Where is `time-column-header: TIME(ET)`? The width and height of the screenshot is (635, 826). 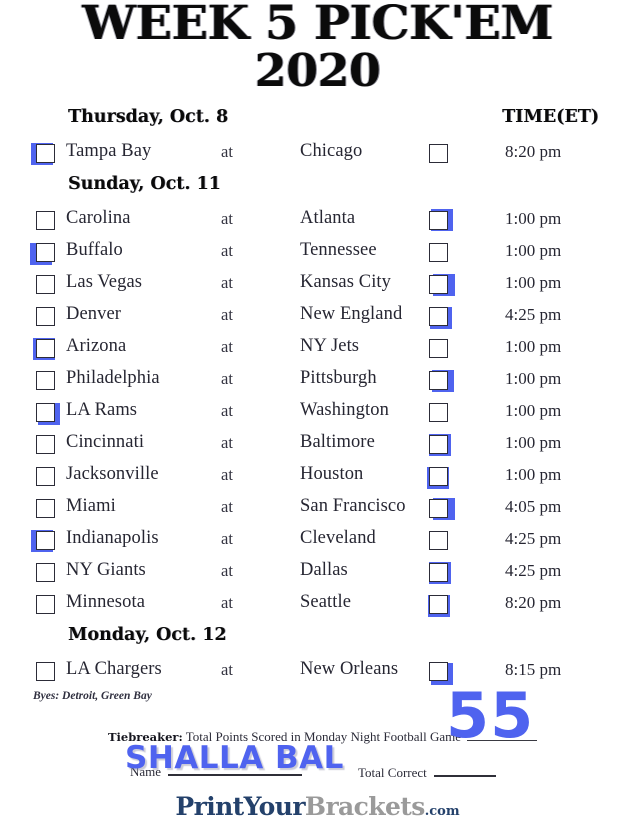 time-column-header: TIME(ET) is located at coordinates (550, 117).